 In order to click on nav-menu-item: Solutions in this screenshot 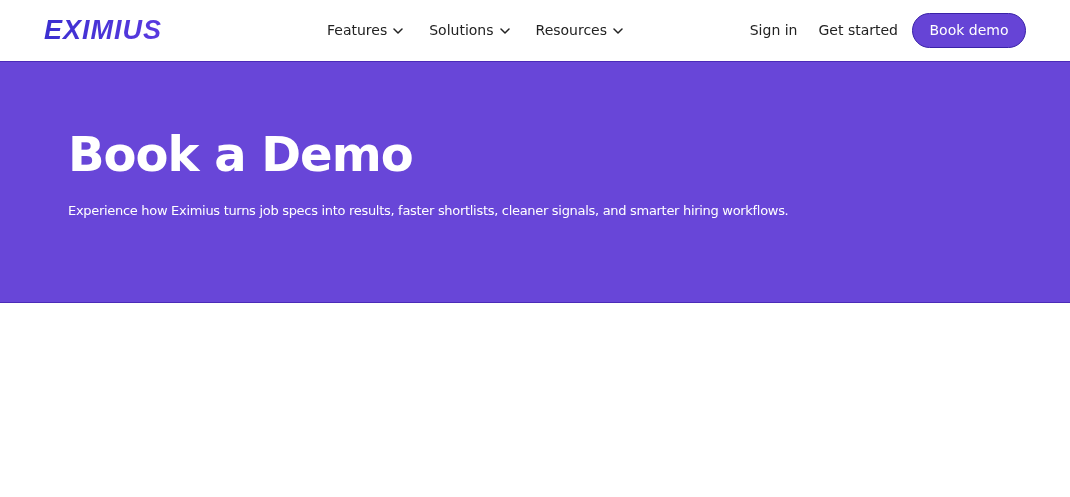, I will do `click(469, 30)`.